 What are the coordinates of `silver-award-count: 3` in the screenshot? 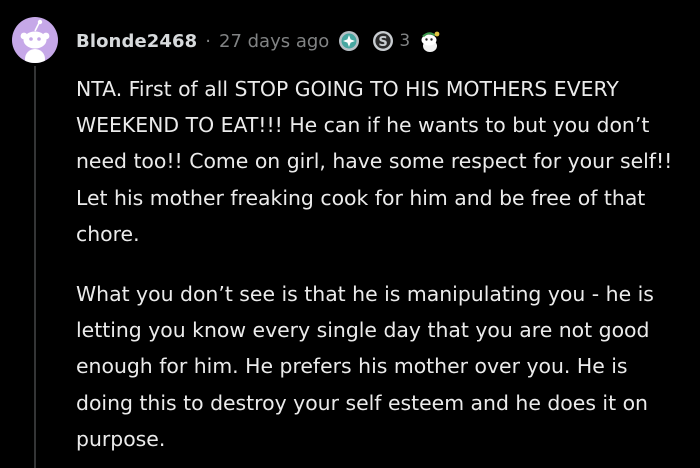 It's located at (405, 41).